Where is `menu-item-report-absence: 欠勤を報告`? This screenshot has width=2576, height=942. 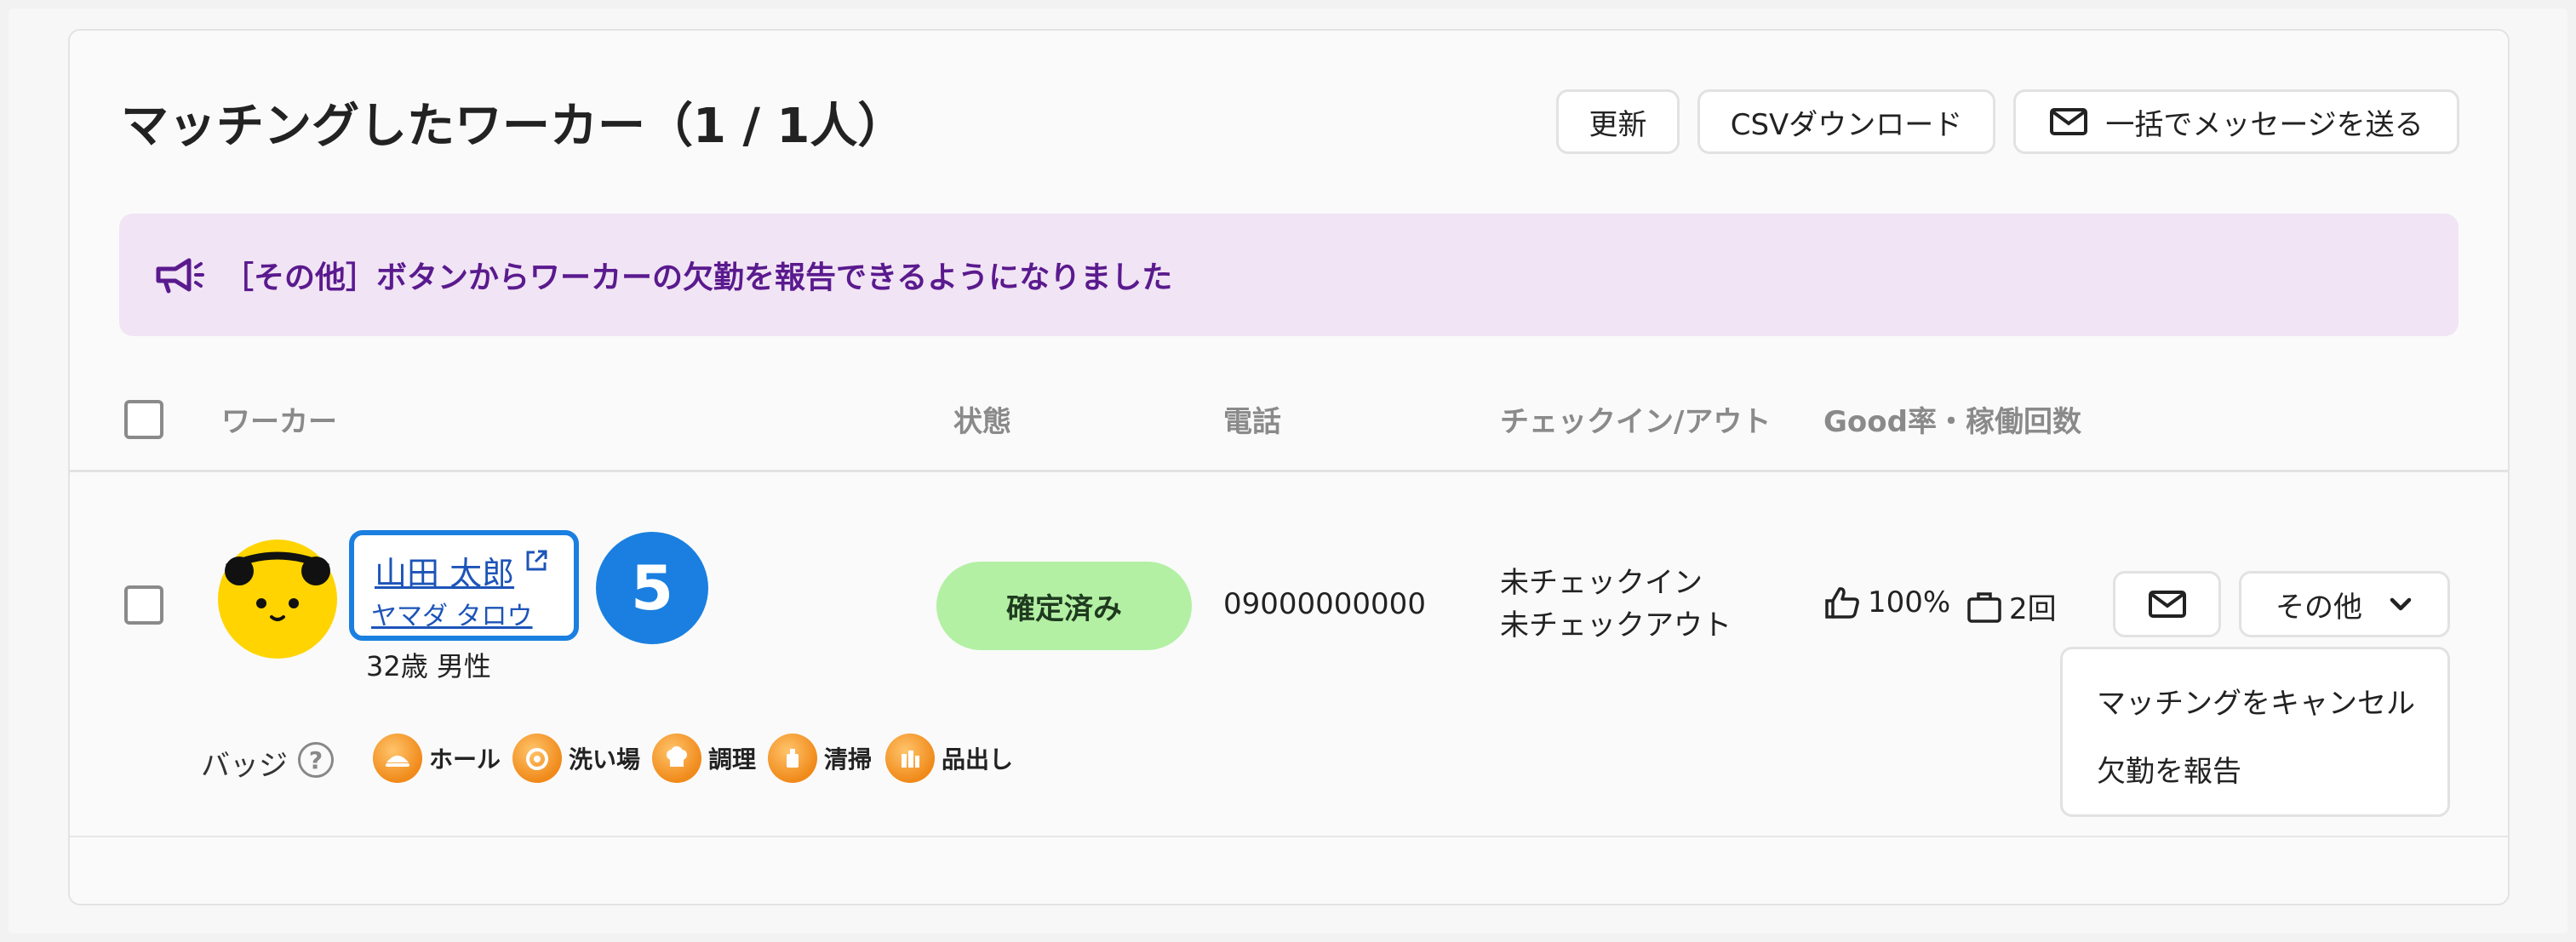
menu-item-report-absence: 欠勤を報告 is located at coordinates (2169, 769).